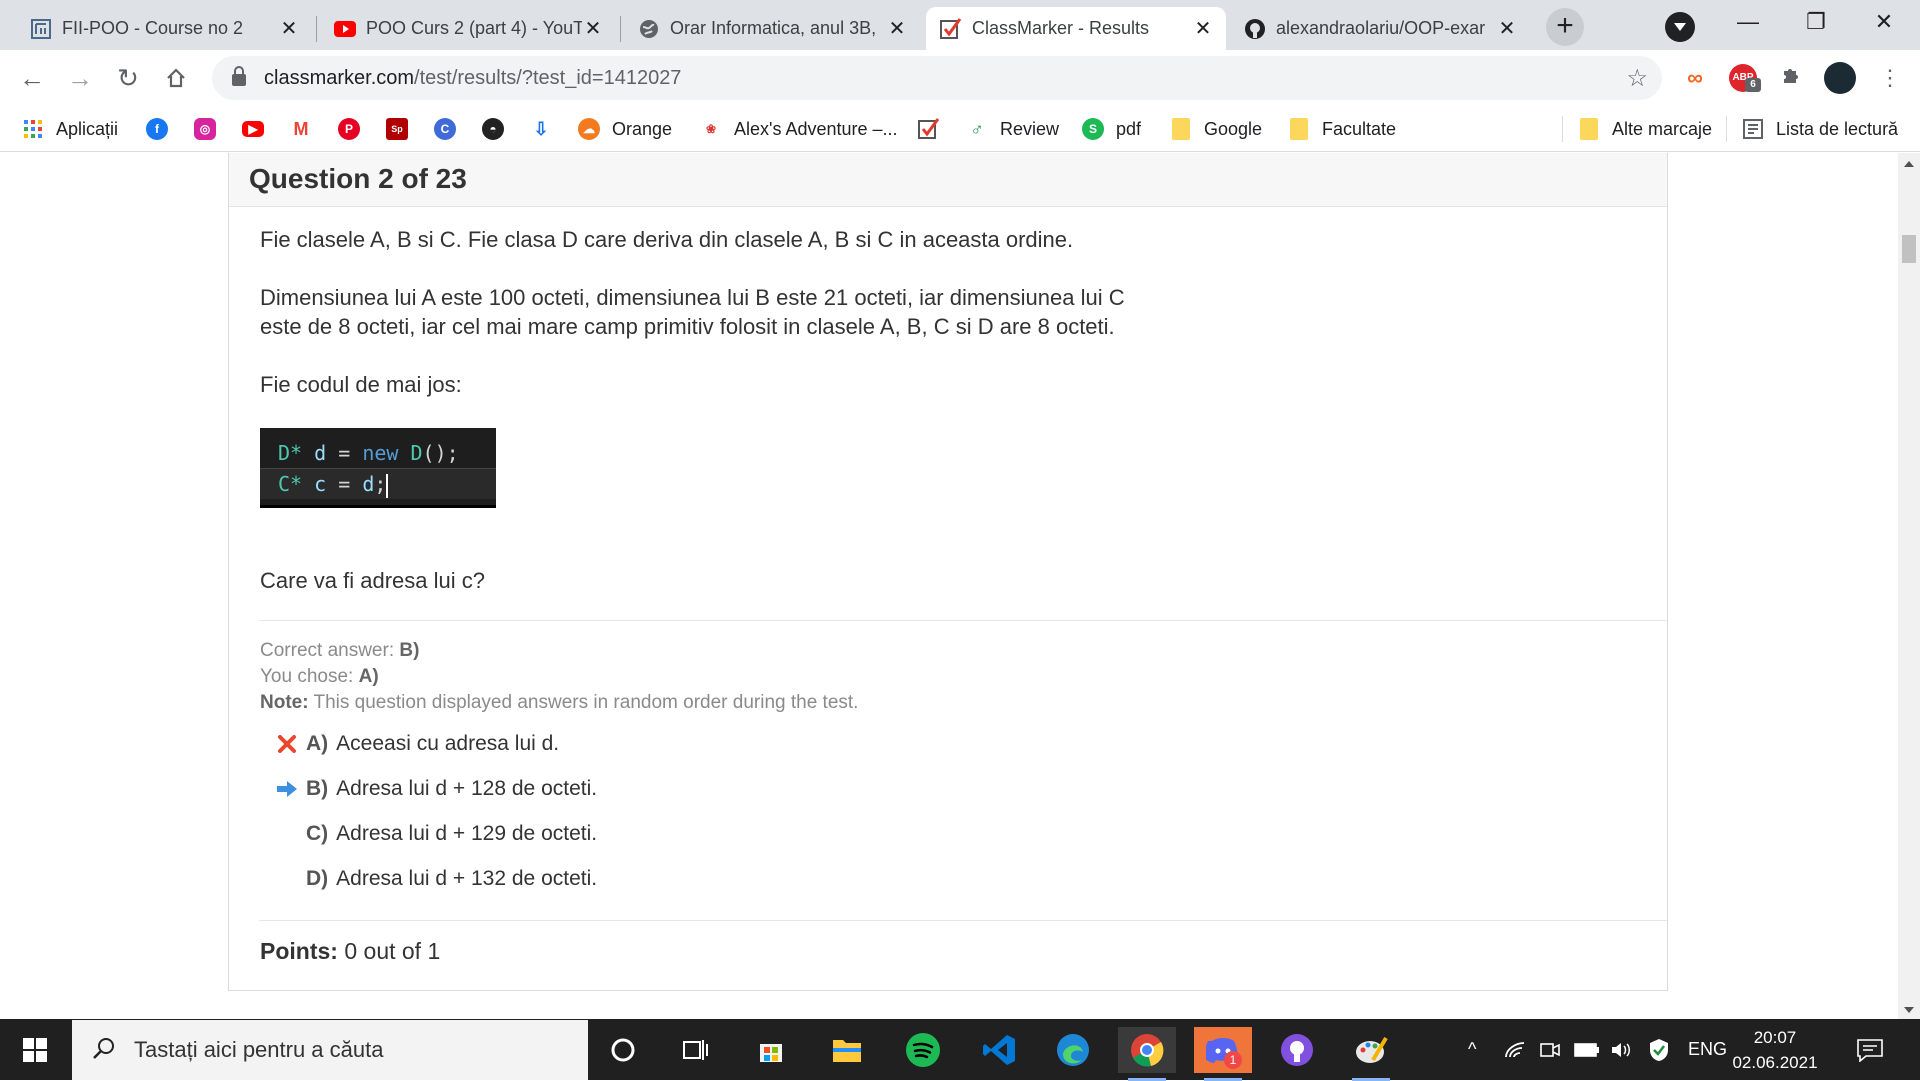 The image size is (1920, 1081). What do you see at coordinates (963, 620) in the screenshot?
I see `divider` at bounding box center [963, 620].